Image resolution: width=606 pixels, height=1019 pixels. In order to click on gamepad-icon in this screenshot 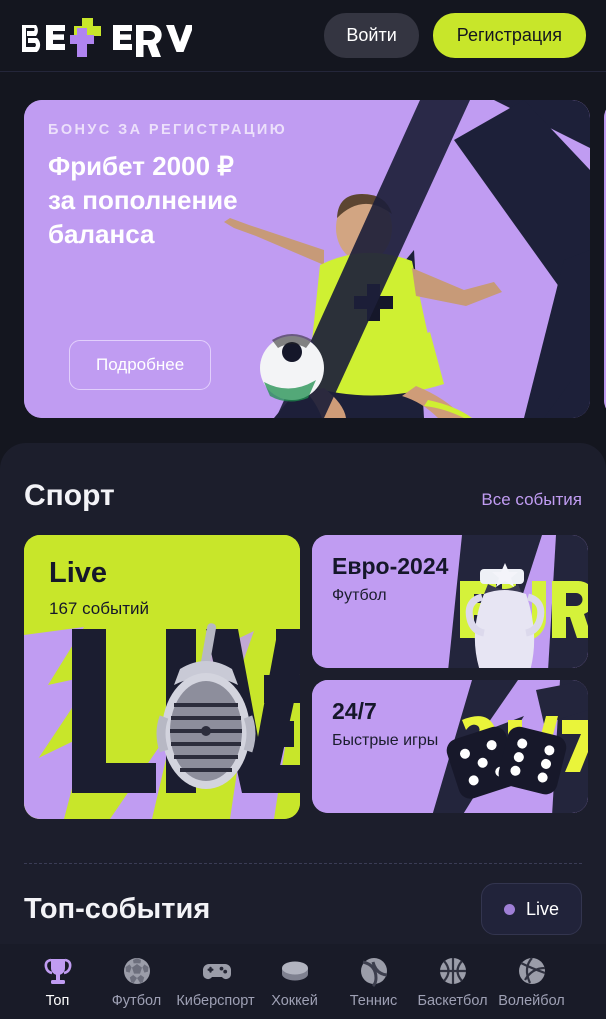, I will do `click(216, 971)`.